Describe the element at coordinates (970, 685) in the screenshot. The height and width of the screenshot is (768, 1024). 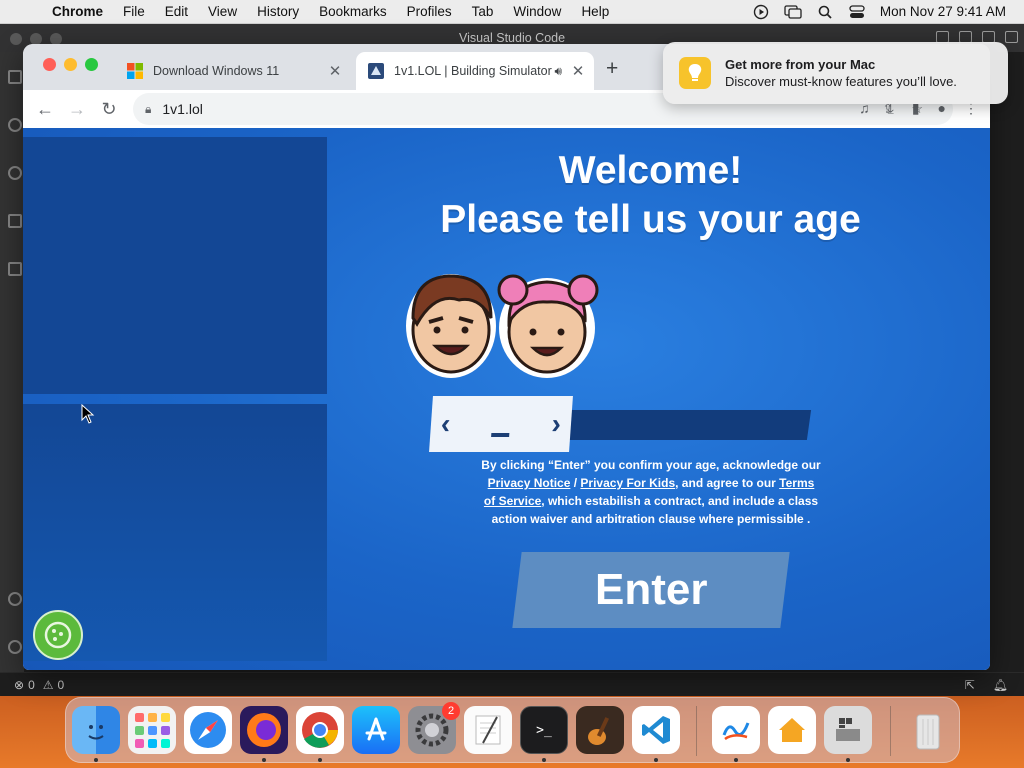
I see `live-share-icon: ⇱` at that location.